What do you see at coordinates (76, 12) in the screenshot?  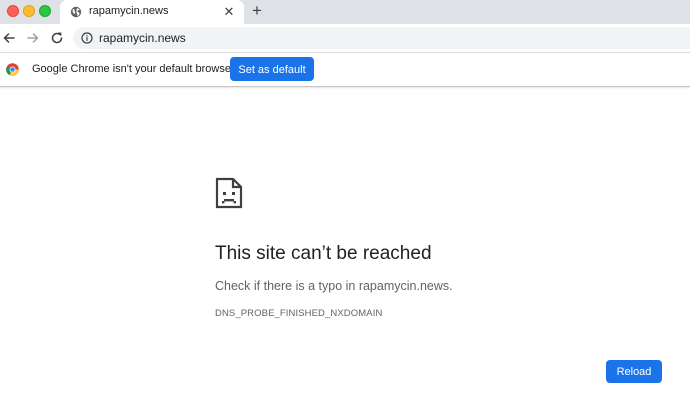 I see `globe-icon` at bounding box center [76, 12].